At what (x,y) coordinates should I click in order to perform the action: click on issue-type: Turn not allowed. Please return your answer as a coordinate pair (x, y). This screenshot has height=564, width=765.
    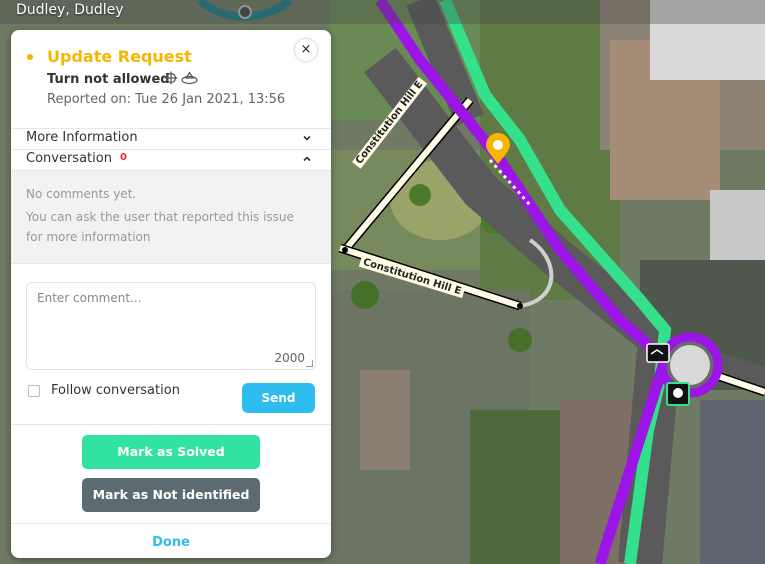
    Looking at the image, I should click on (108, 79).